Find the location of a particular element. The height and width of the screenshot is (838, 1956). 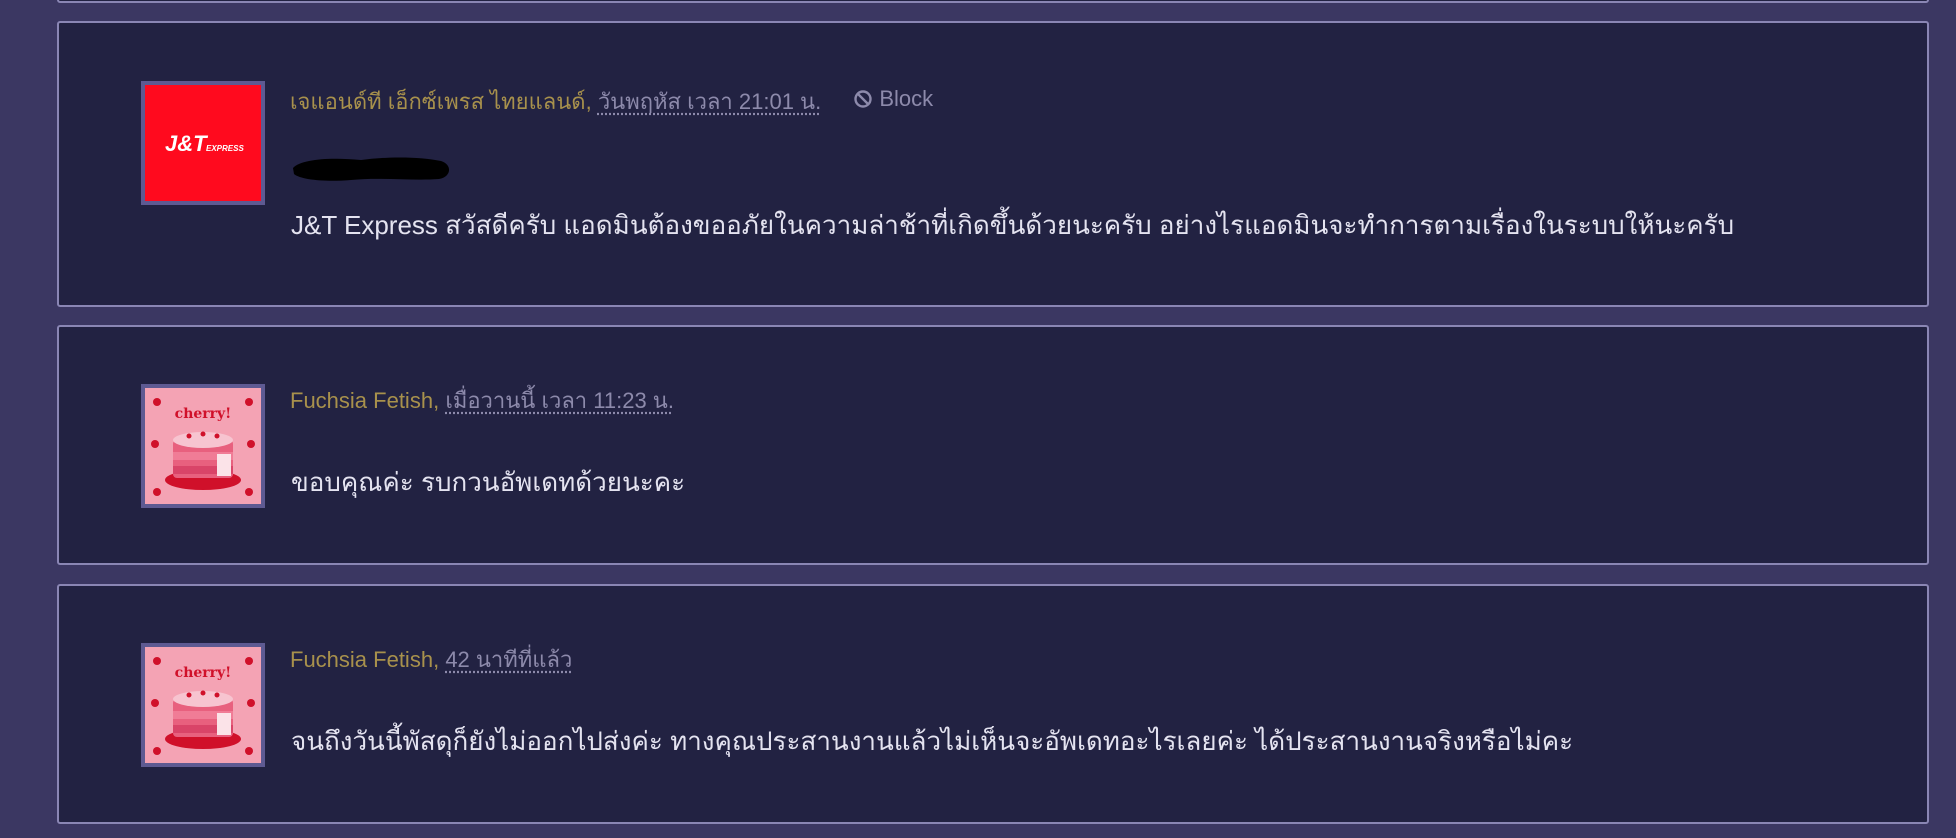

block-button: Block is located at coordinates (893, 99).